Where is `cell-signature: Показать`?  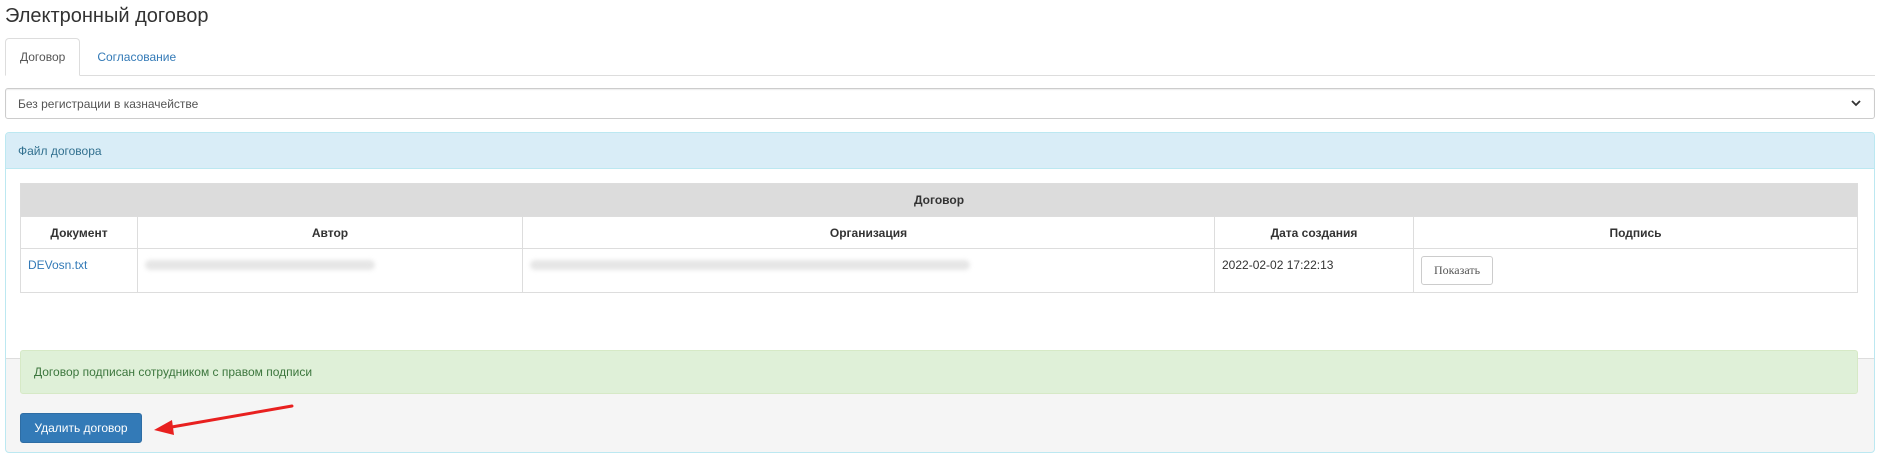
cell-signature: Показать is located at coordinates (1635, 270).